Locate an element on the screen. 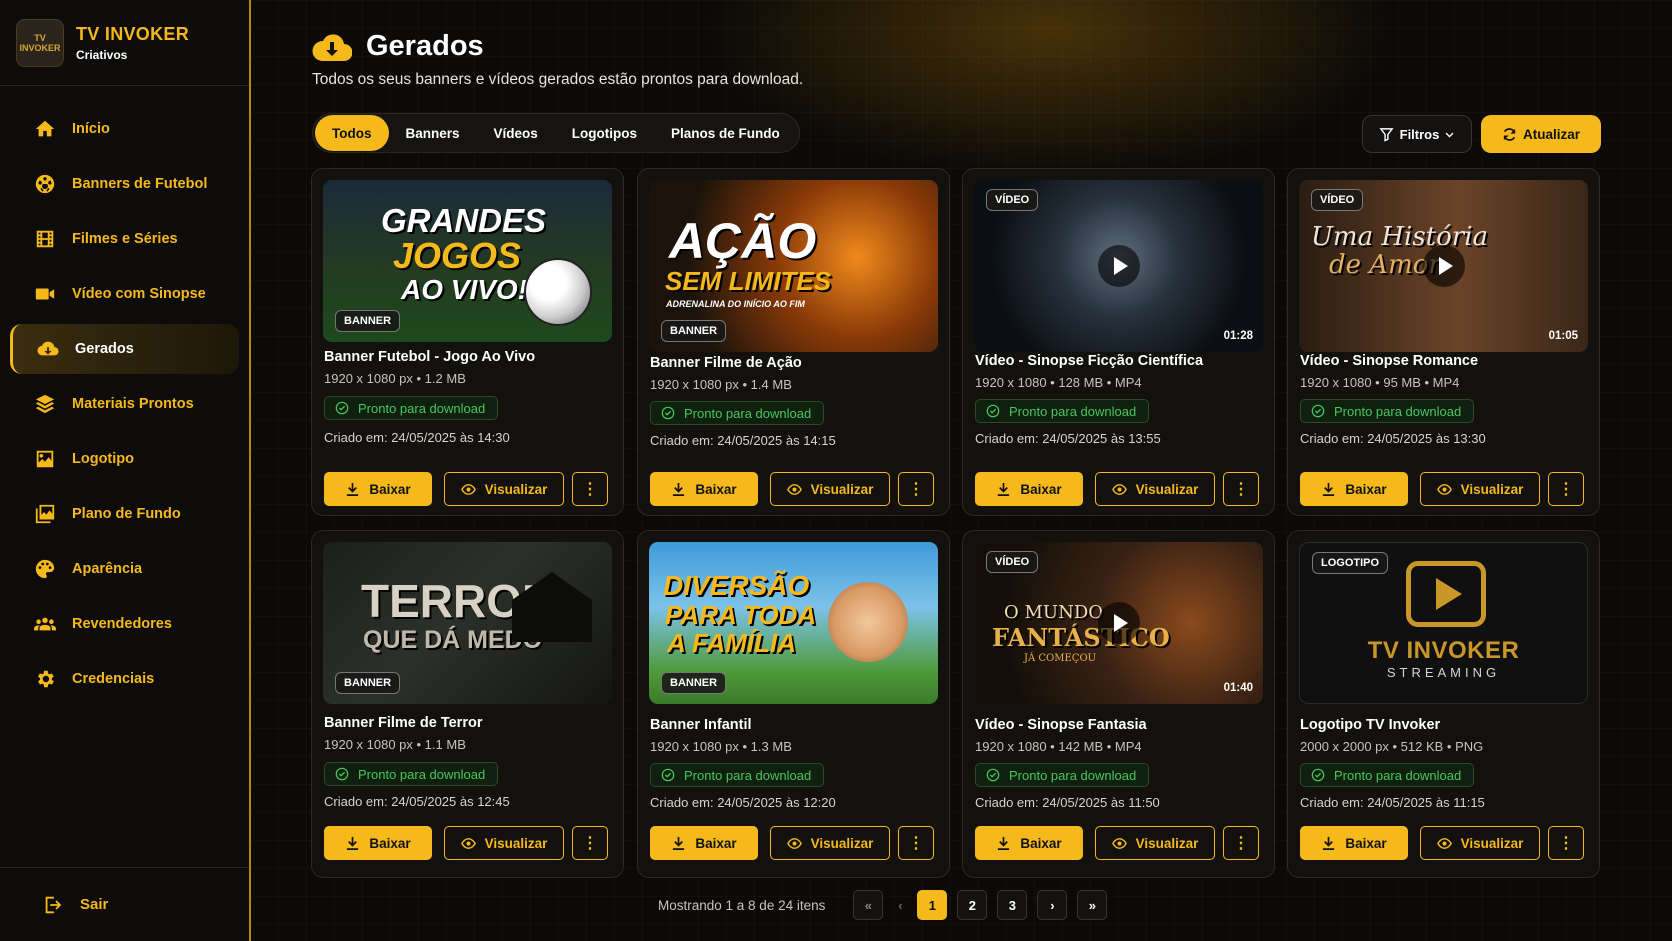  film-icon is located at coordinates (45, 239).